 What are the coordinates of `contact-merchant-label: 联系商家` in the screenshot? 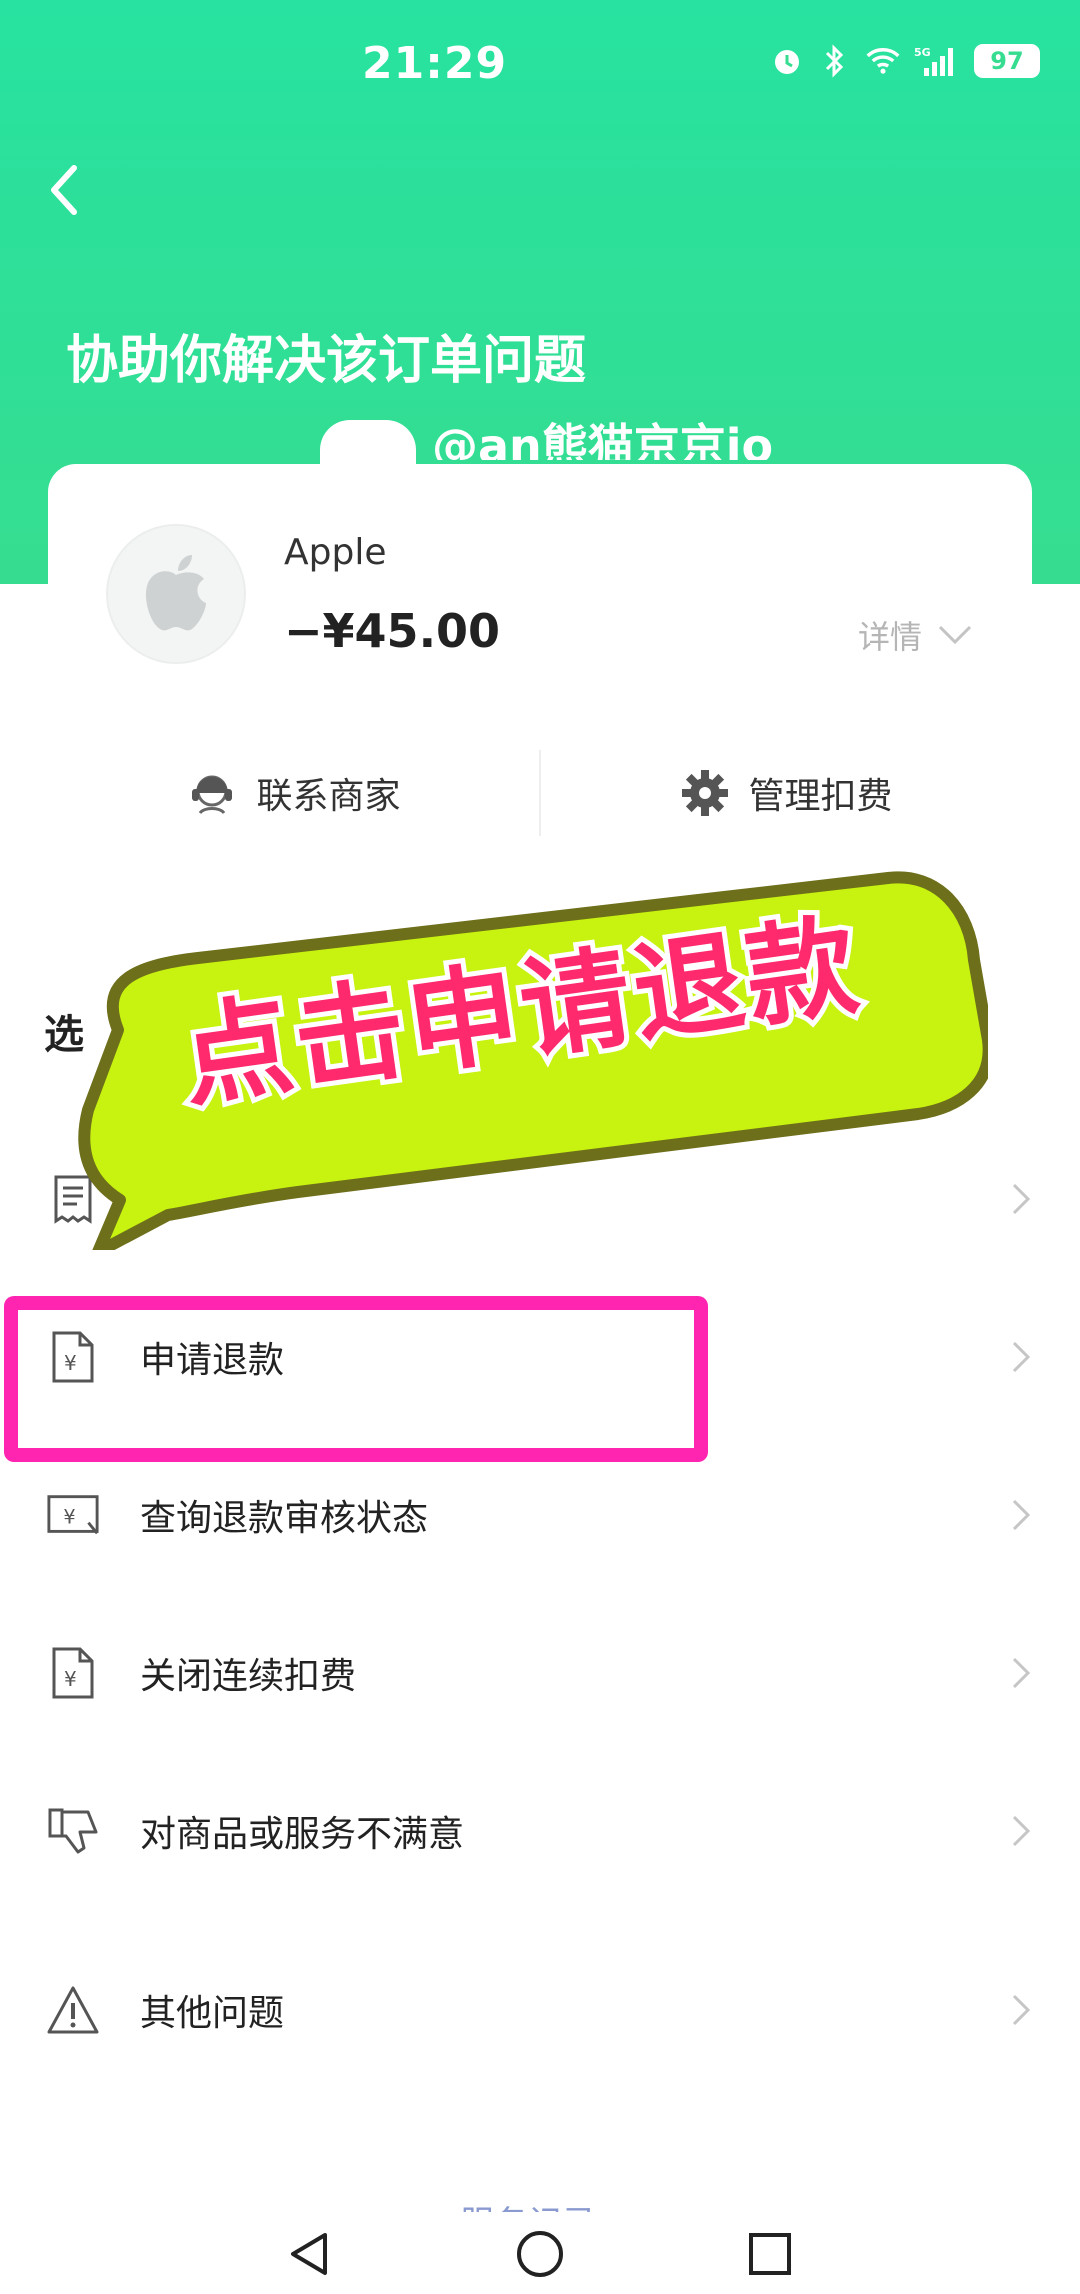 It's located at (328, 796).